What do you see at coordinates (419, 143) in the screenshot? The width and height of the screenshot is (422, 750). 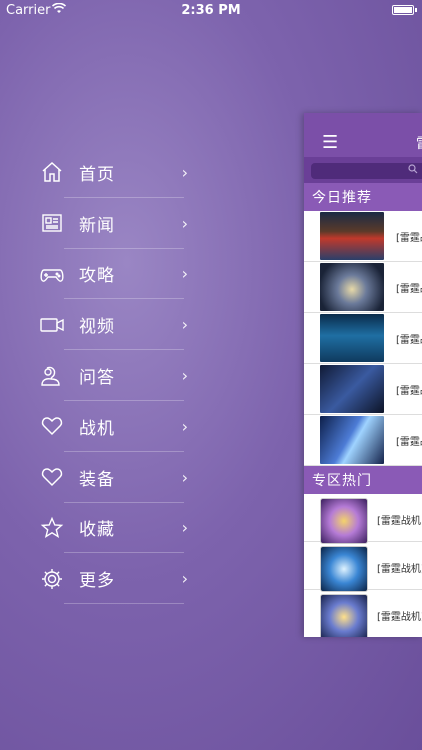 I see `nav-title: 雷` at bounding box center [419, 143].